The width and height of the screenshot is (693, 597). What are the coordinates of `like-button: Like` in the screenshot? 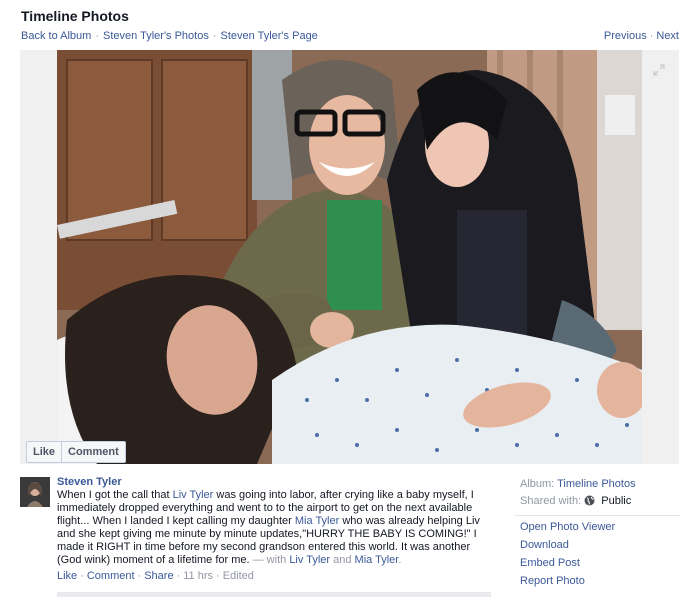 It's located at (45, 452).